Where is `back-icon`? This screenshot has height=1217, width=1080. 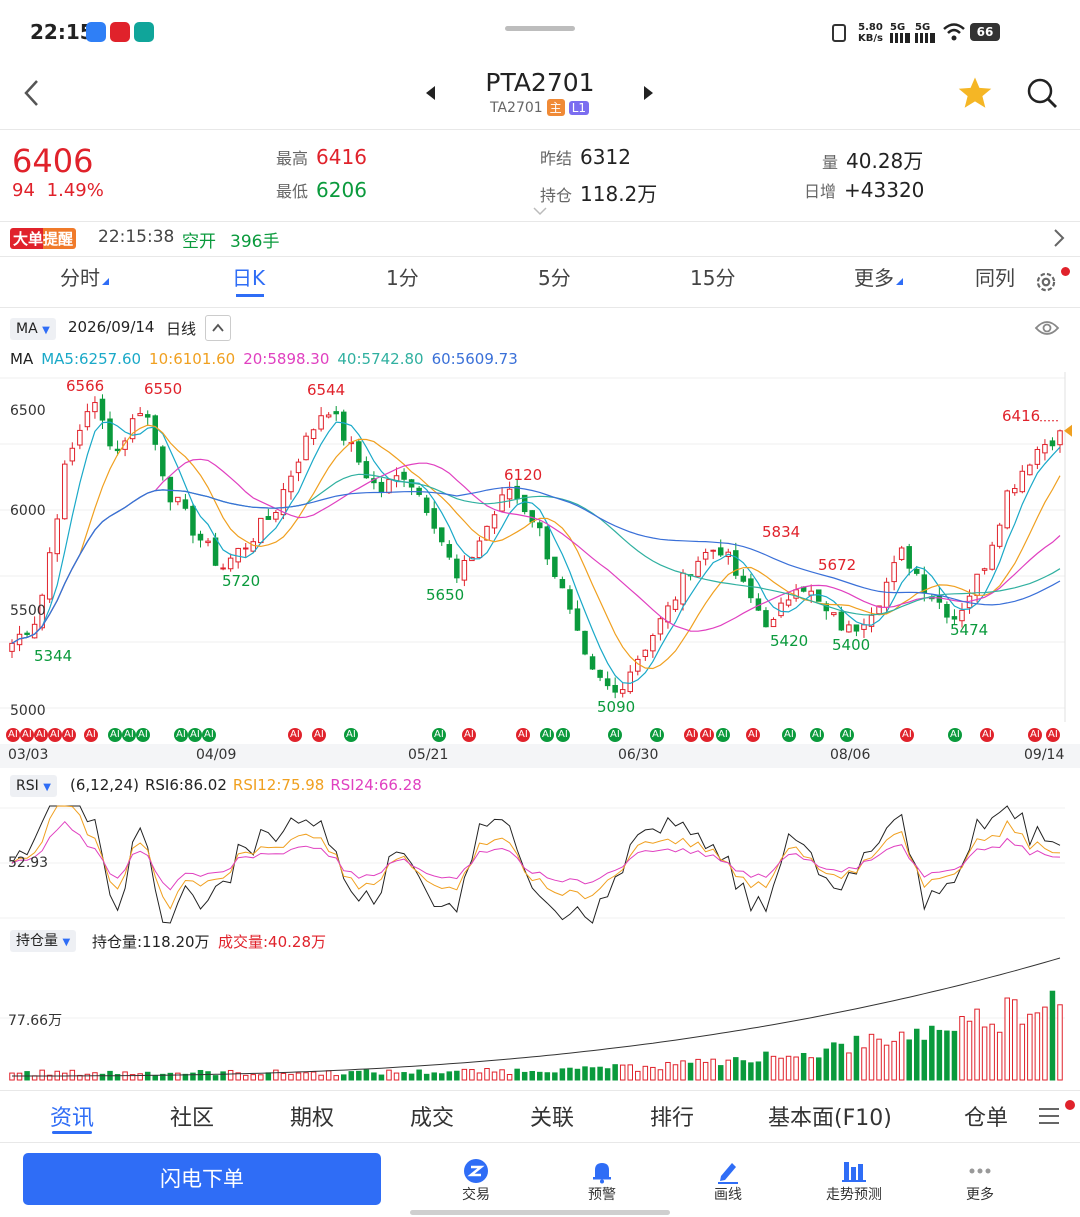
back-icon is located at coordinates (32, 93).